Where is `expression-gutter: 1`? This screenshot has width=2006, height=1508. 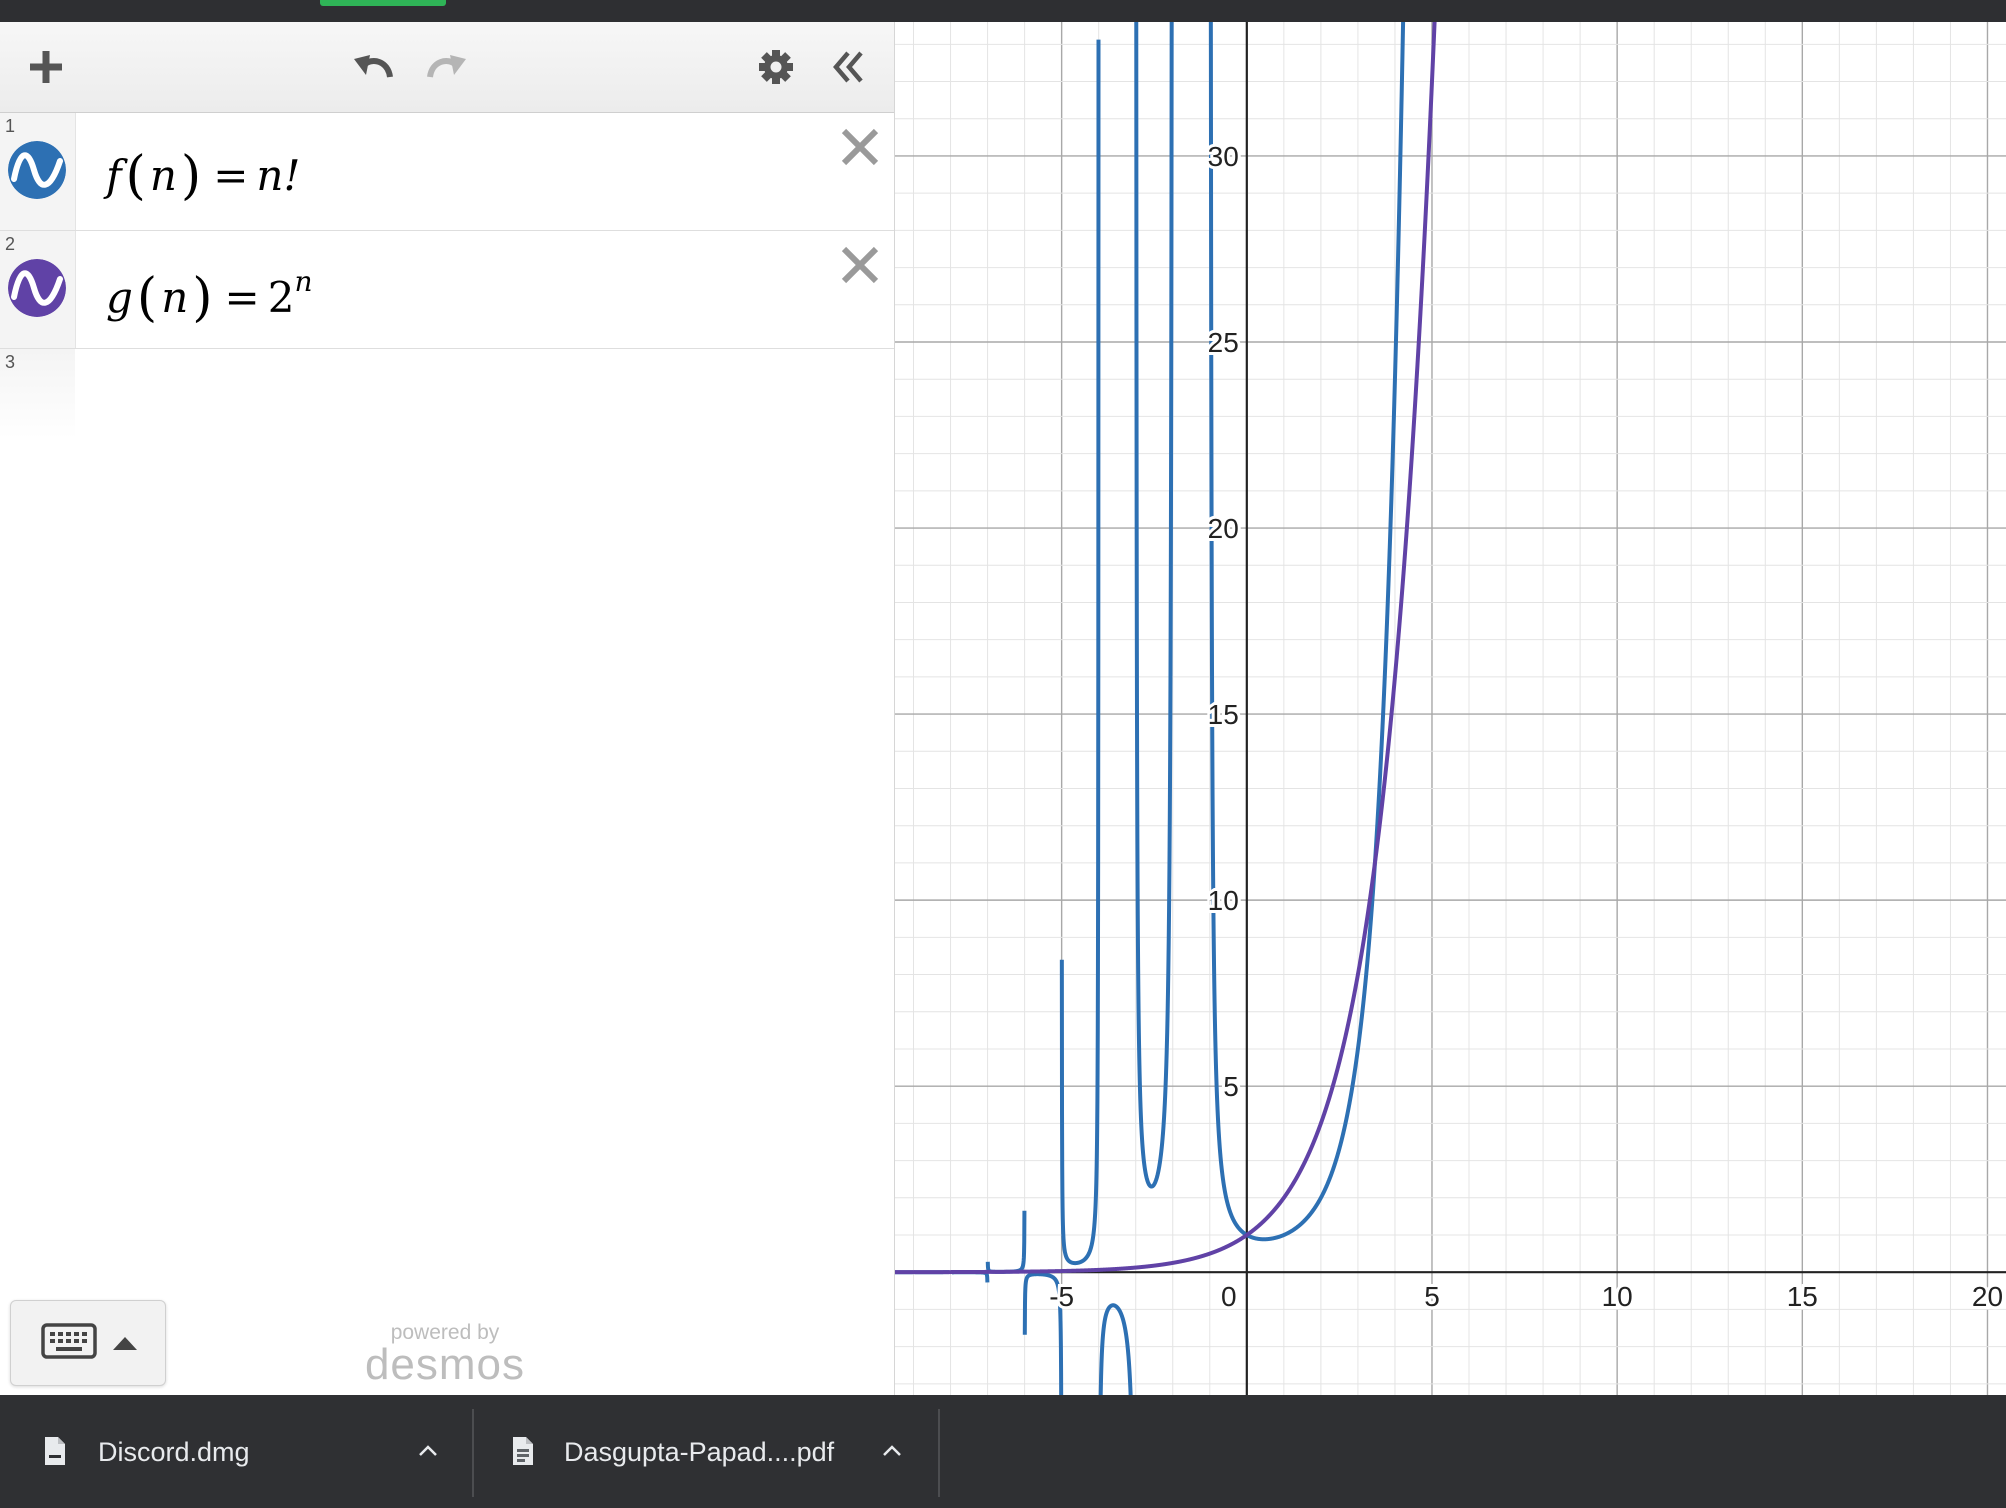 expression-gutter: 1 is located at coordinates (38, 171).